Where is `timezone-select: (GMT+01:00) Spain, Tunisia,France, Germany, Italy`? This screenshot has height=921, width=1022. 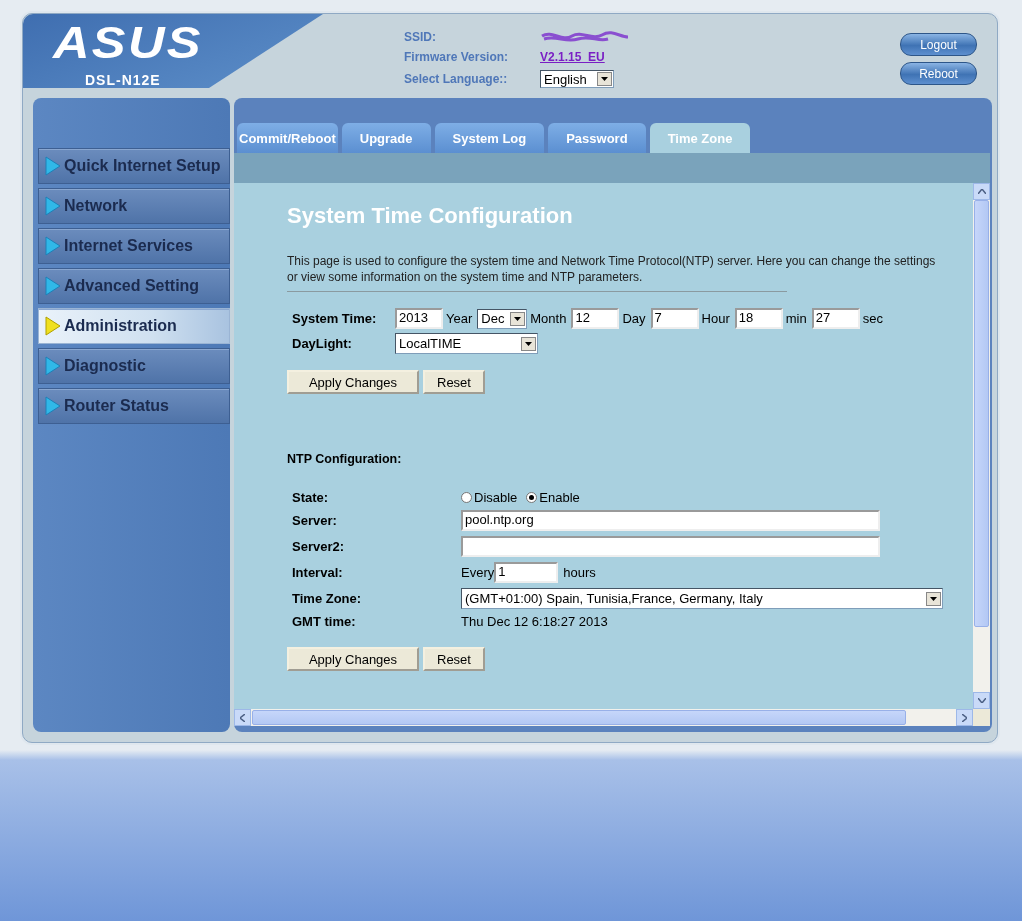
timezone-select: (GMT+01:00) Spain, Tunisia,France, Germany, Italy is located at coordinates (702, 598).